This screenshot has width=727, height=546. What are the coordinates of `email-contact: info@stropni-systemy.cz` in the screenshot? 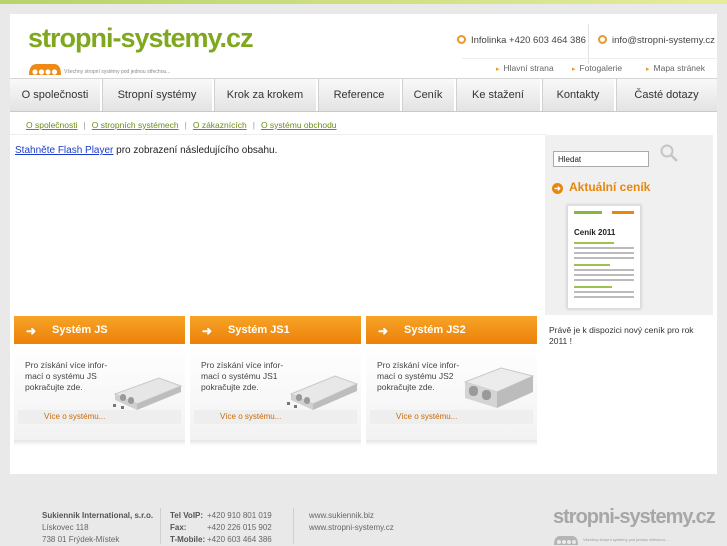 It's located at (656, 40).